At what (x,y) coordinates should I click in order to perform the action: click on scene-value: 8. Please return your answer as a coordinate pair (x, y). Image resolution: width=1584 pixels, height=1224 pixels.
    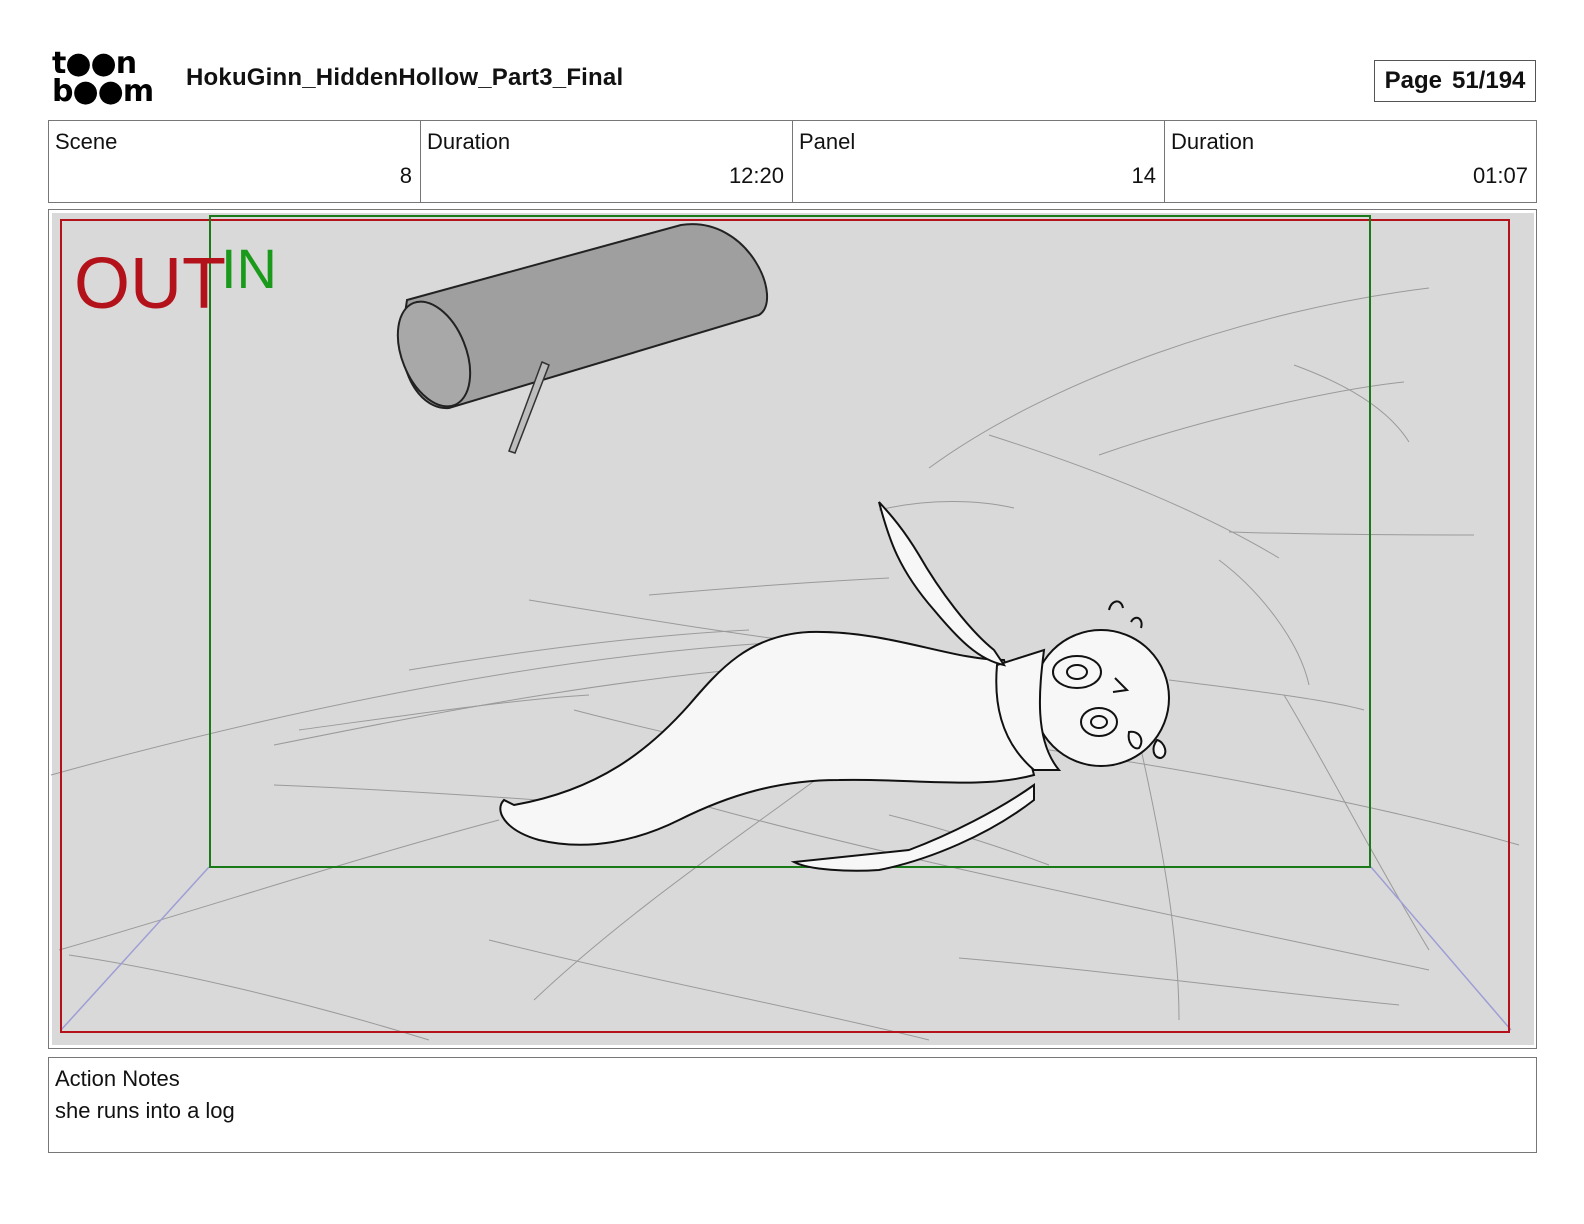
    Looking at the image, I should click on (405, 175).